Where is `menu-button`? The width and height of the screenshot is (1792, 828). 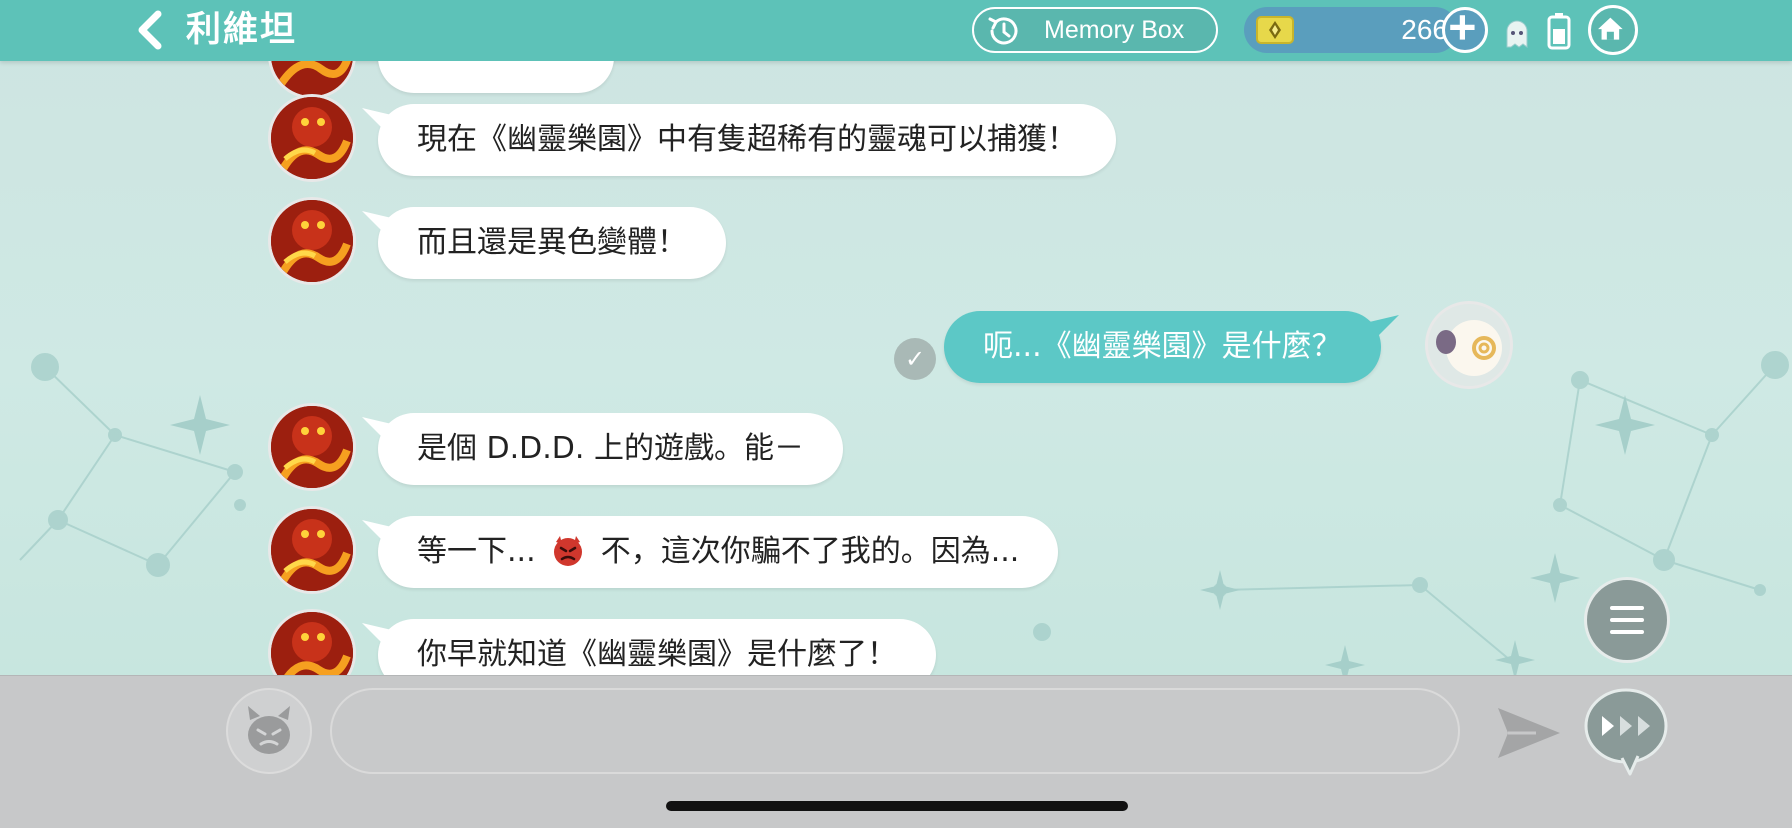 menu-button is located at coordinates (1627, 620).